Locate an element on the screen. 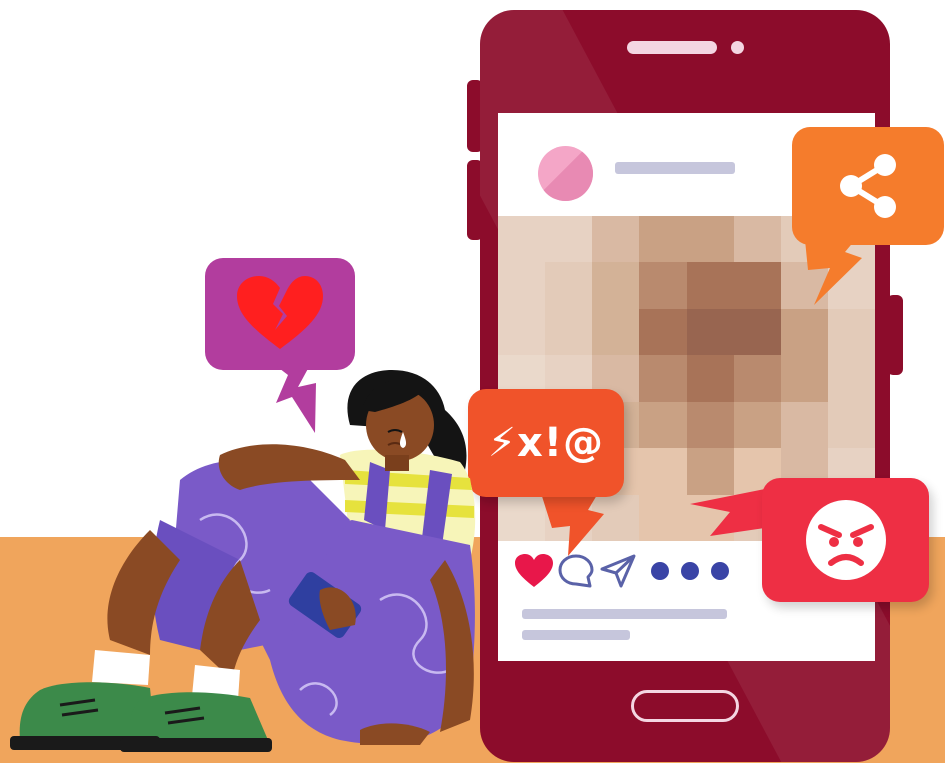 The image size is (945, 763). phone-speaker is located at coordinates (672, 47).